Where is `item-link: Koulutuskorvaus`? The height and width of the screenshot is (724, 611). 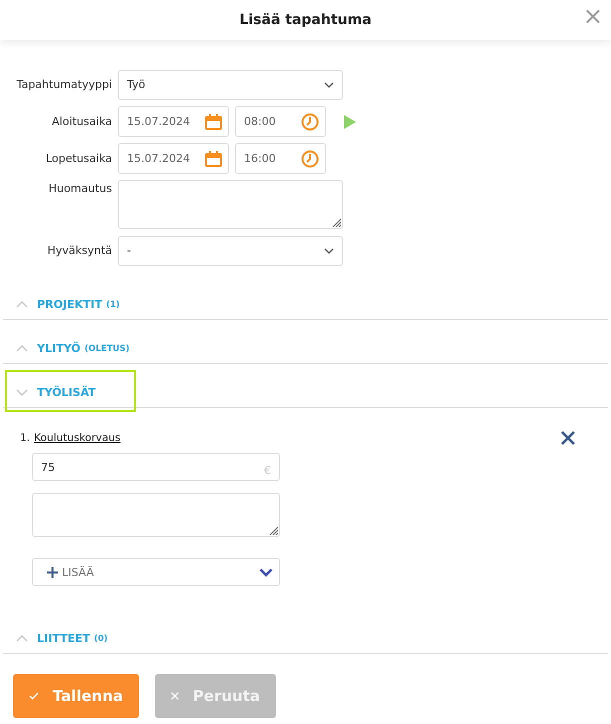
item-link: Koulutuskorvaus is located at coordinates (77, 438).